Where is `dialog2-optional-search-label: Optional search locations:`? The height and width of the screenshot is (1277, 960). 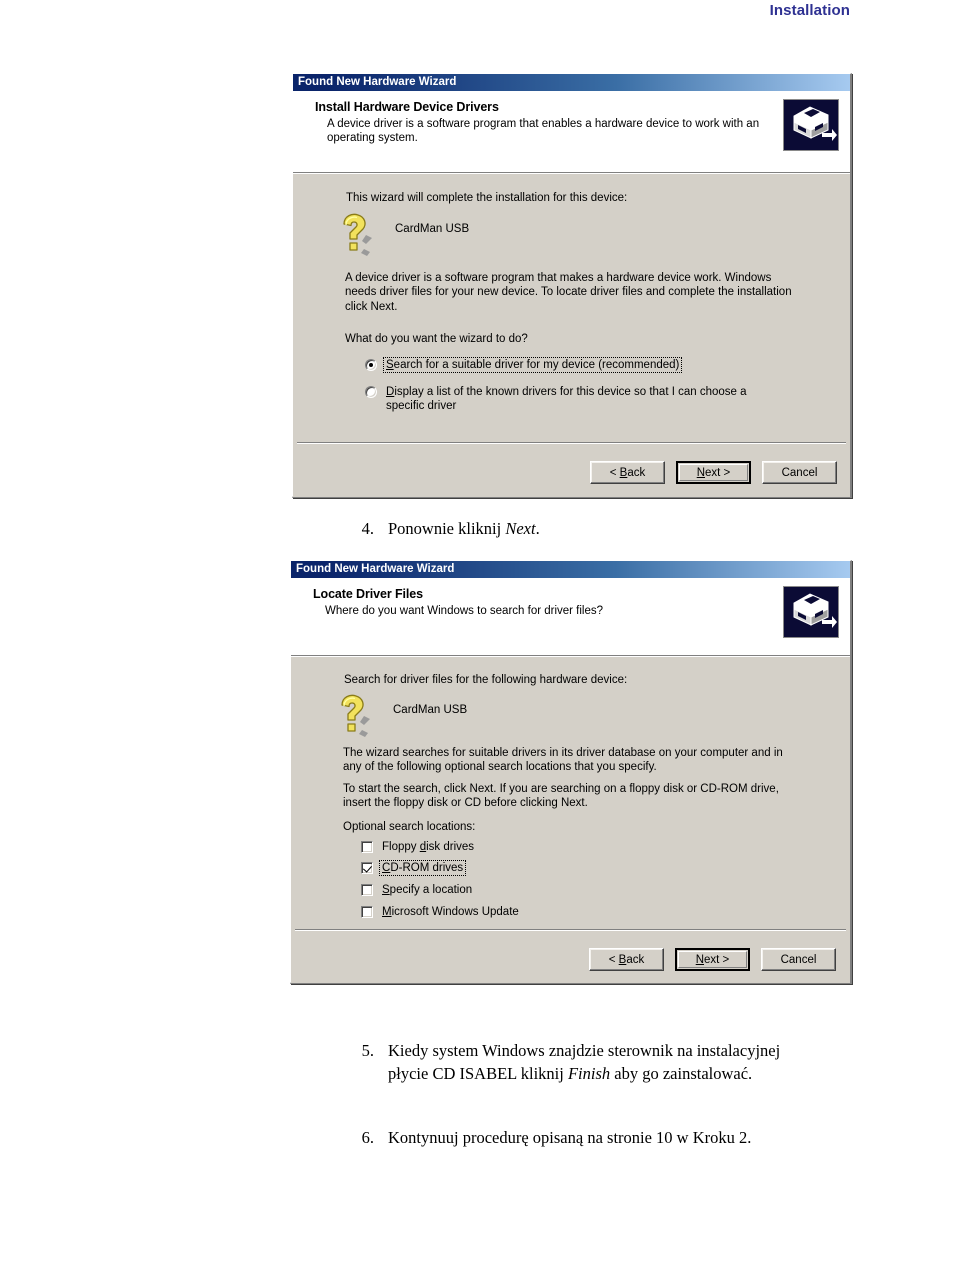
dialog2-optional-search-label: Optional search locations: is located at coordinates (409, 827).